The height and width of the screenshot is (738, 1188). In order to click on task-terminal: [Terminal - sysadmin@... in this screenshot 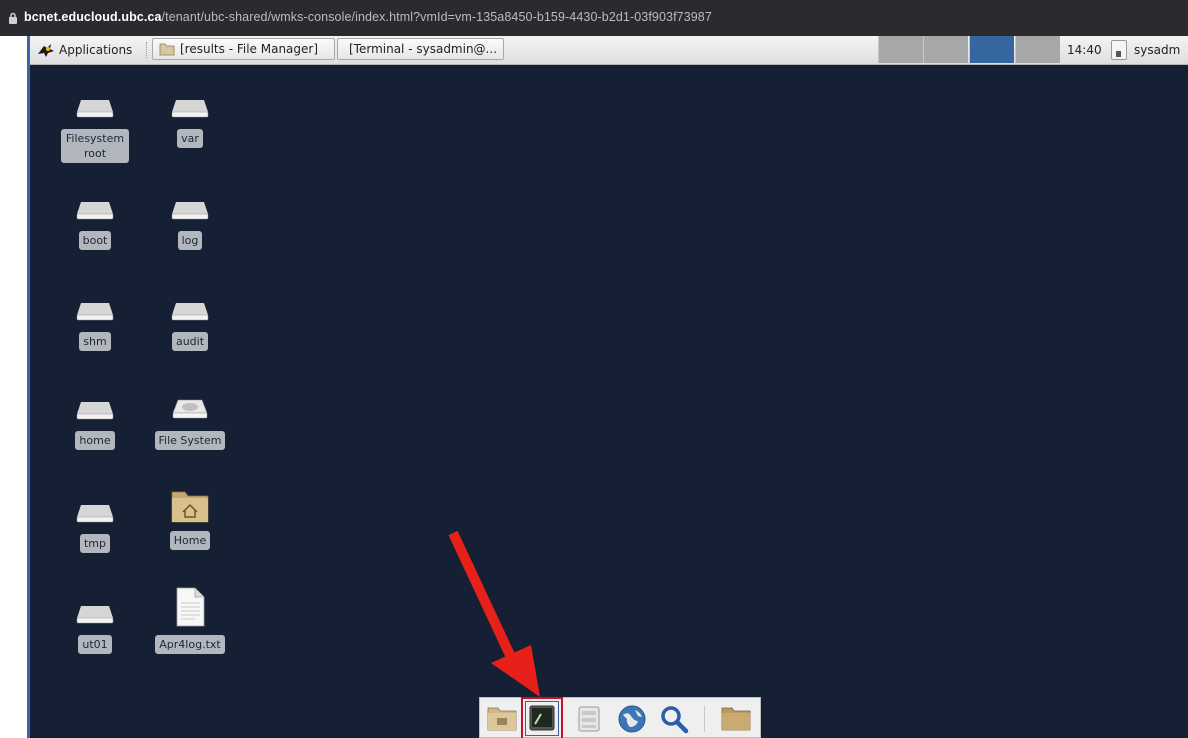, I will do `click(420, 49)`.